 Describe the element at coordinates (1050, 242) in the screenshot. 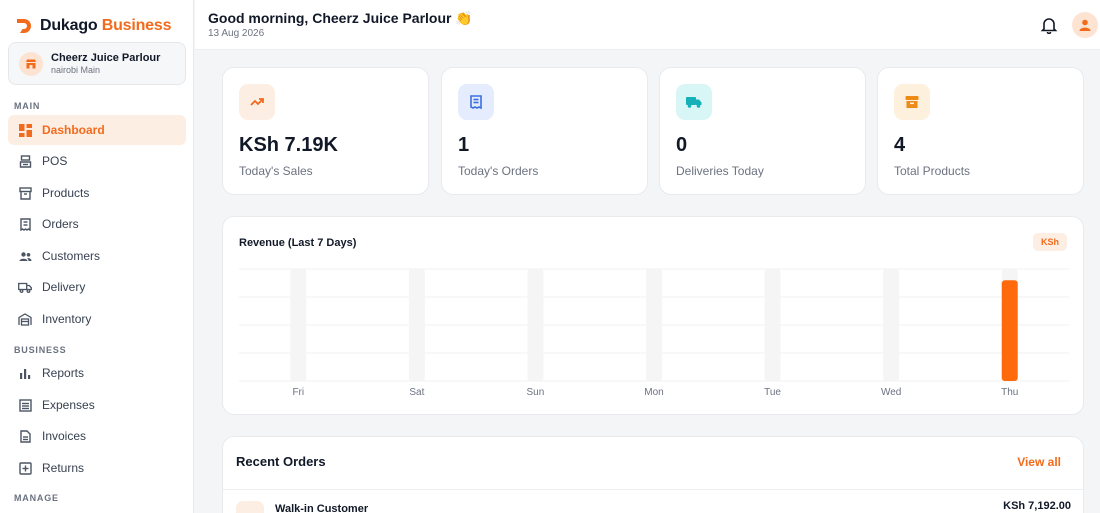

I see `currency-badge: KSh` at that location.